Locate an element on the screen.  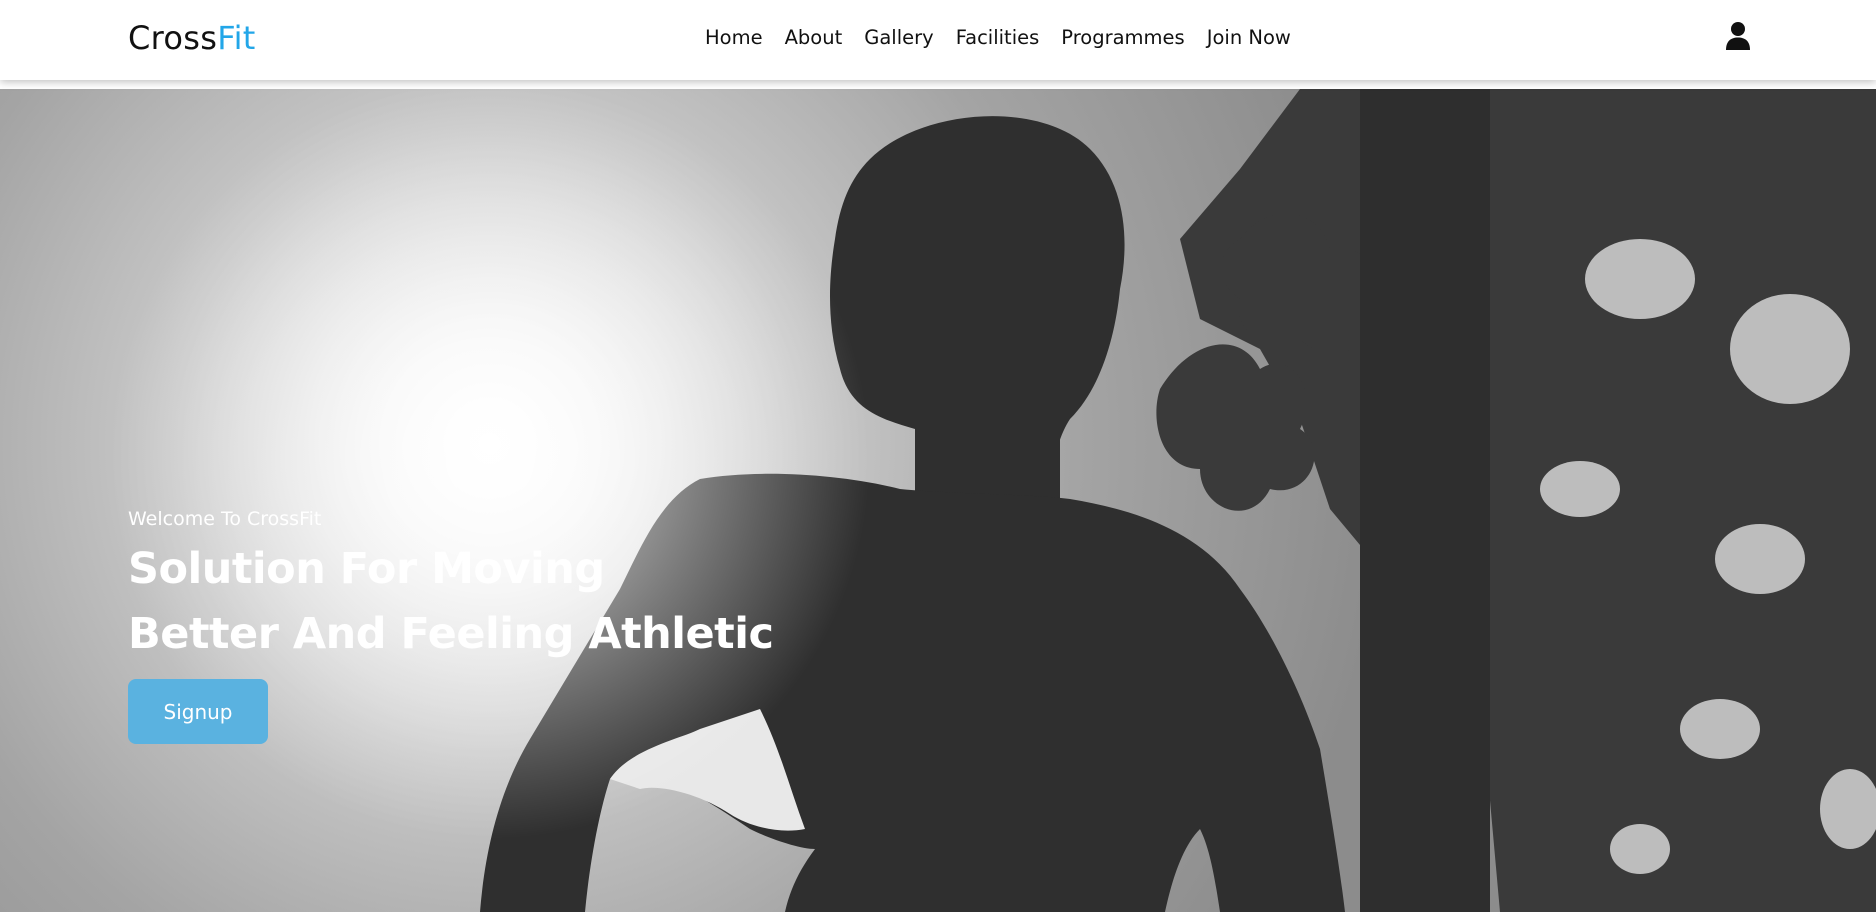
user-account-button is located at coordinates (1738, 36).